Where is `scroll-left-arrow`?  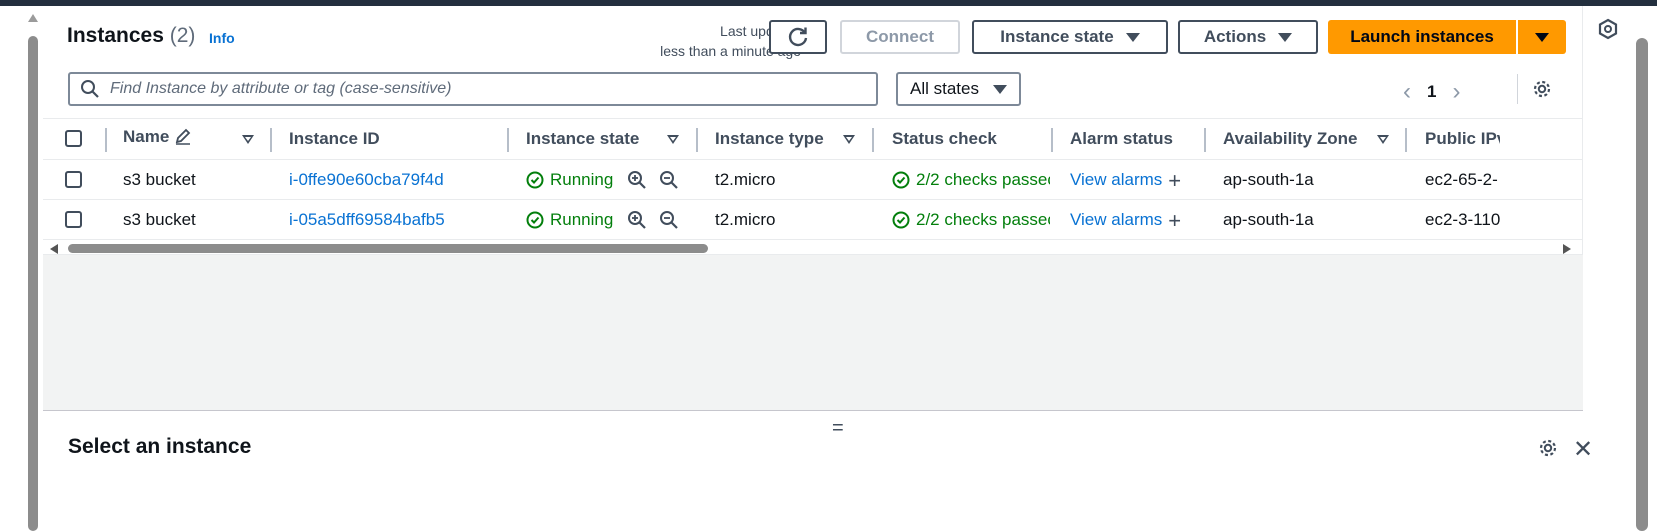 scroll-left-arrow is located at coordinates (54, 249).